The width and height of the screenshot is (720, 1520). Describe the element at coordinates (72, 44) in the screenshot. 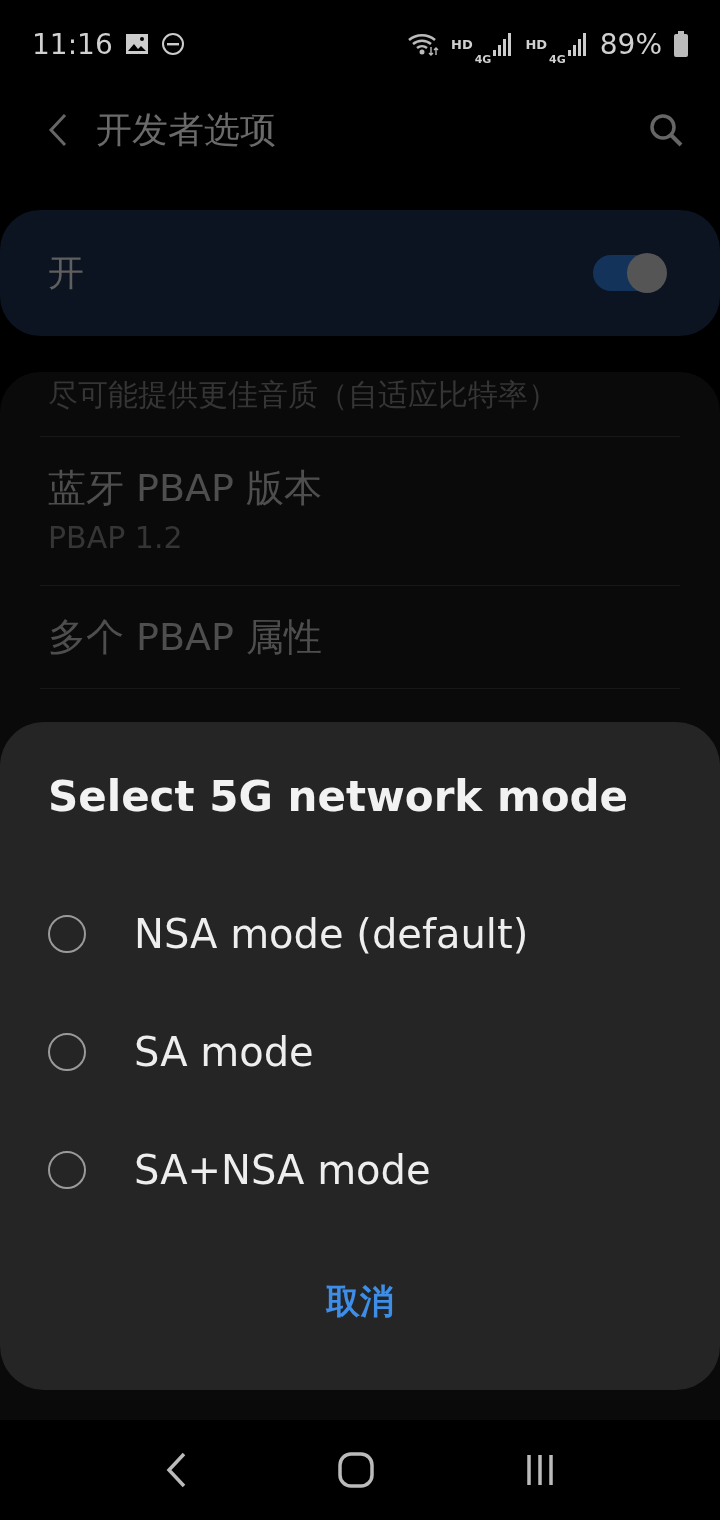

I see `clock-time: 11:16` at that location.